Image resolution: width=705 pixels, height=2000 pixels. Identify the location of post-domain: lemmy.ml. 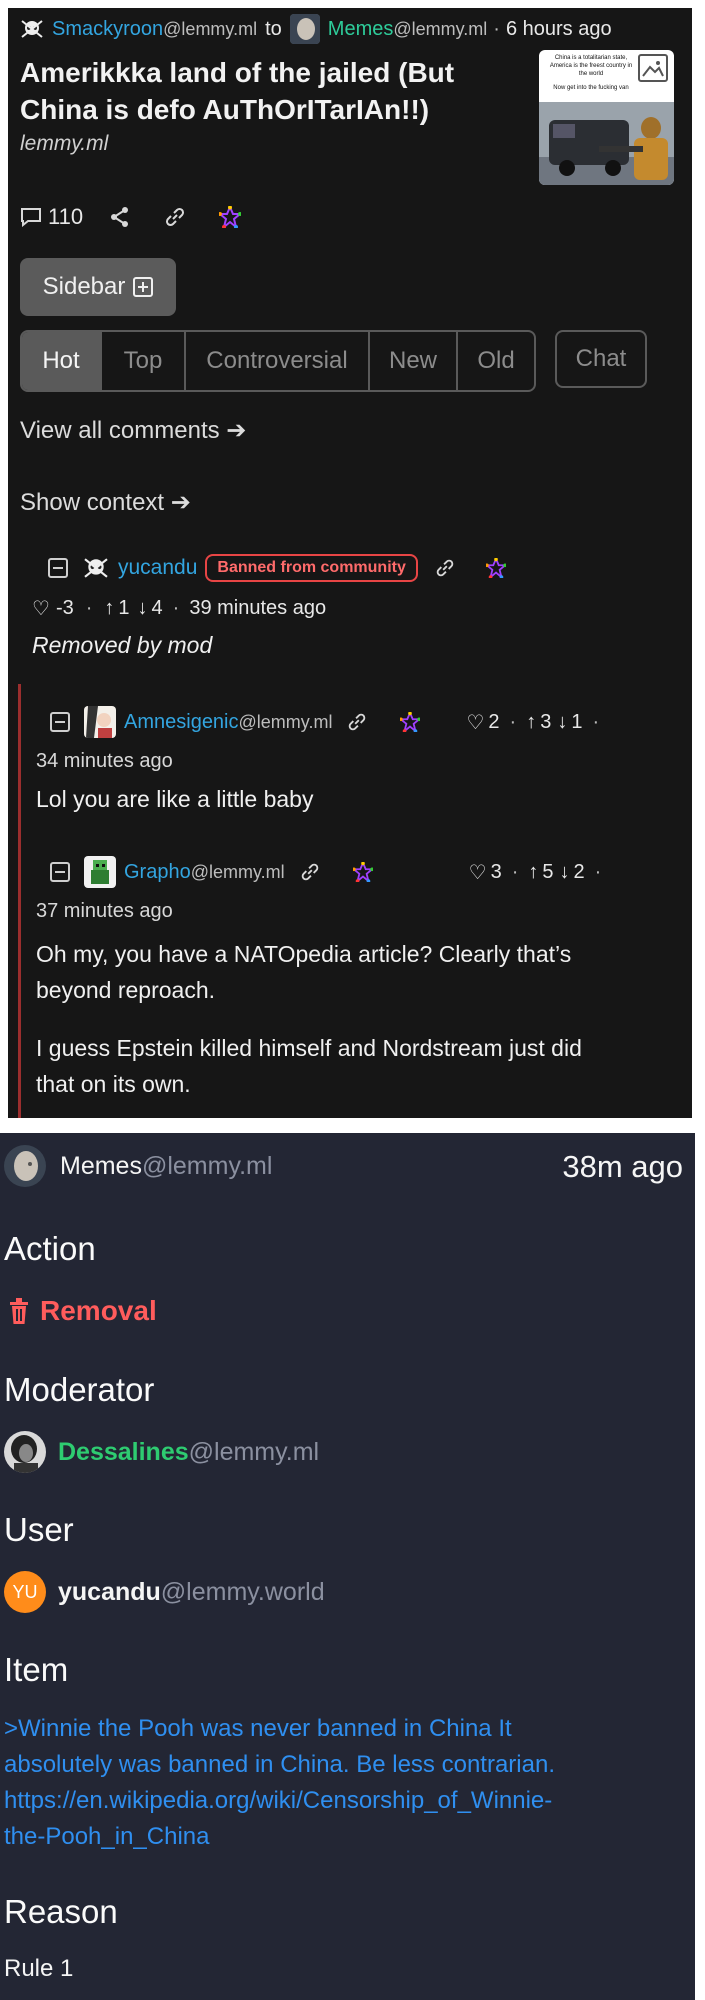
(64, 144).